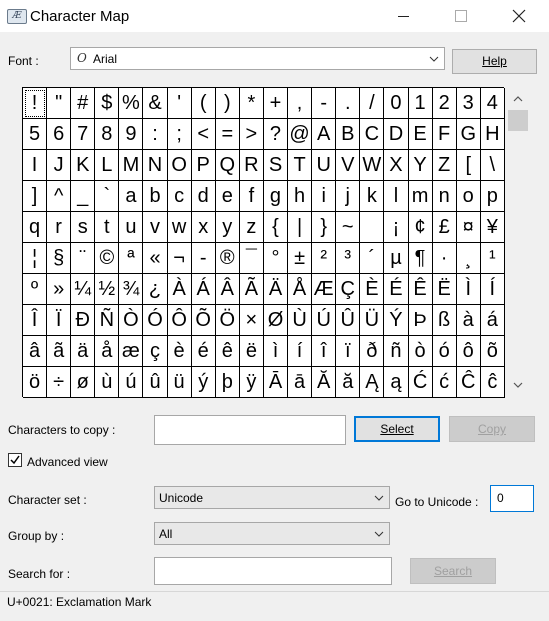  What do you see at coordinates (251, 351) in the screenshot?
I see `character-cell: ë` at bounding box center [251, 351].